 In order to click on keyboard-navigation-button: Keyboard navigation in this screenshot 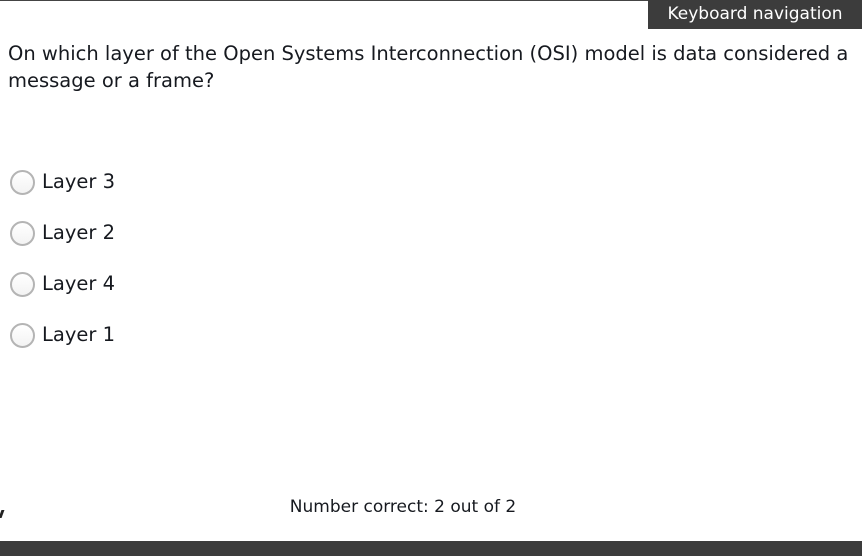, I will do `click(755, 14)`.